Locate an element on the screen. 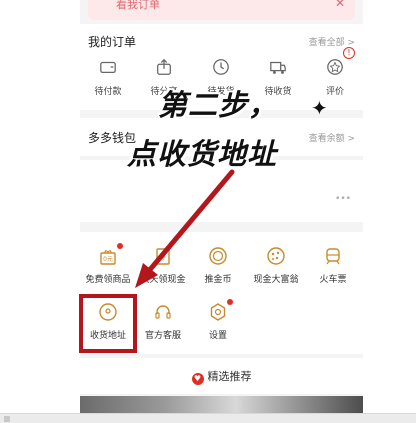 Image resolution: width=416 pixels, height=423 pixels. sparkle-icon: ✦ is located at coordinates (319, 108).